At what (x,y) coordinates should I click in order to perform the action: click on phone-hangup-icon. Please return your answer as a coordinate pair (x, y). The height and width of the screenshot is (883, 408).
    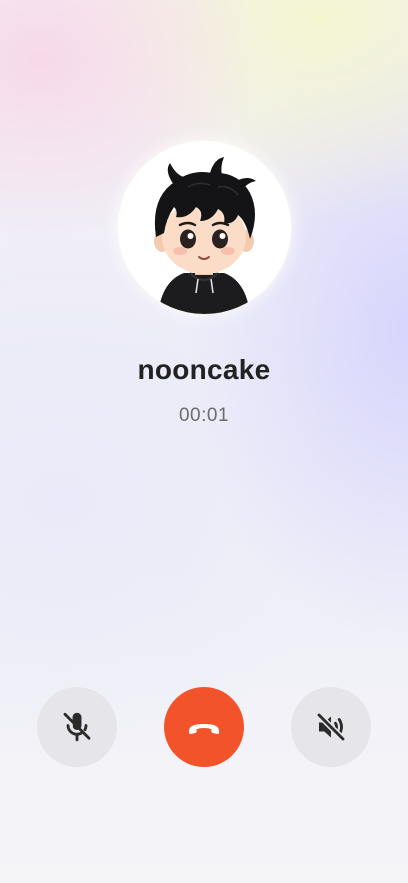
    Looking at the image, I should click on (204, 729).